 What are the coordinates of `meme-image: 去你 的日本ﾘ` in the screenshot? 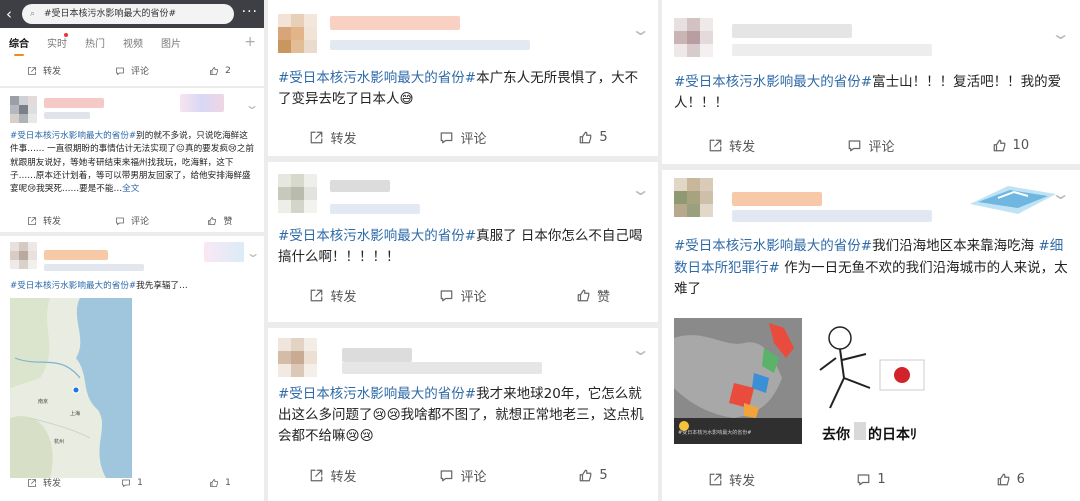 It's located at (878, 381).